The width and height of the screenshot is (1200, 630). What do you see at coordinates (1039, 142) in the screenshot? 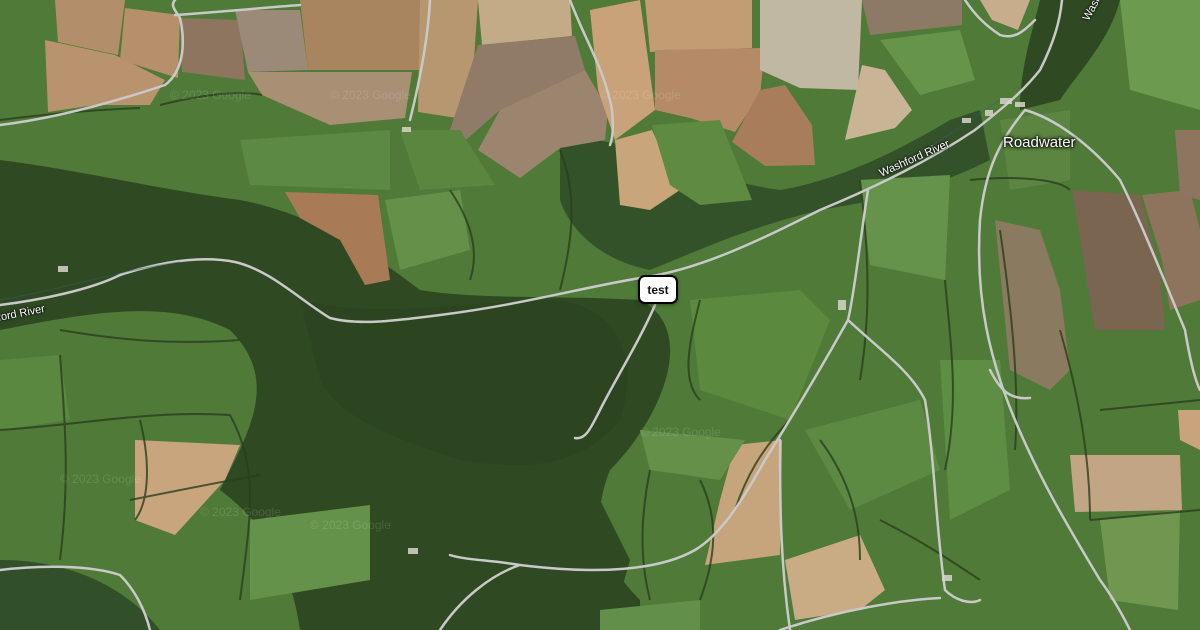
I see `place-label-roadwater: Roadwater` at bounding box center [1039, 142].